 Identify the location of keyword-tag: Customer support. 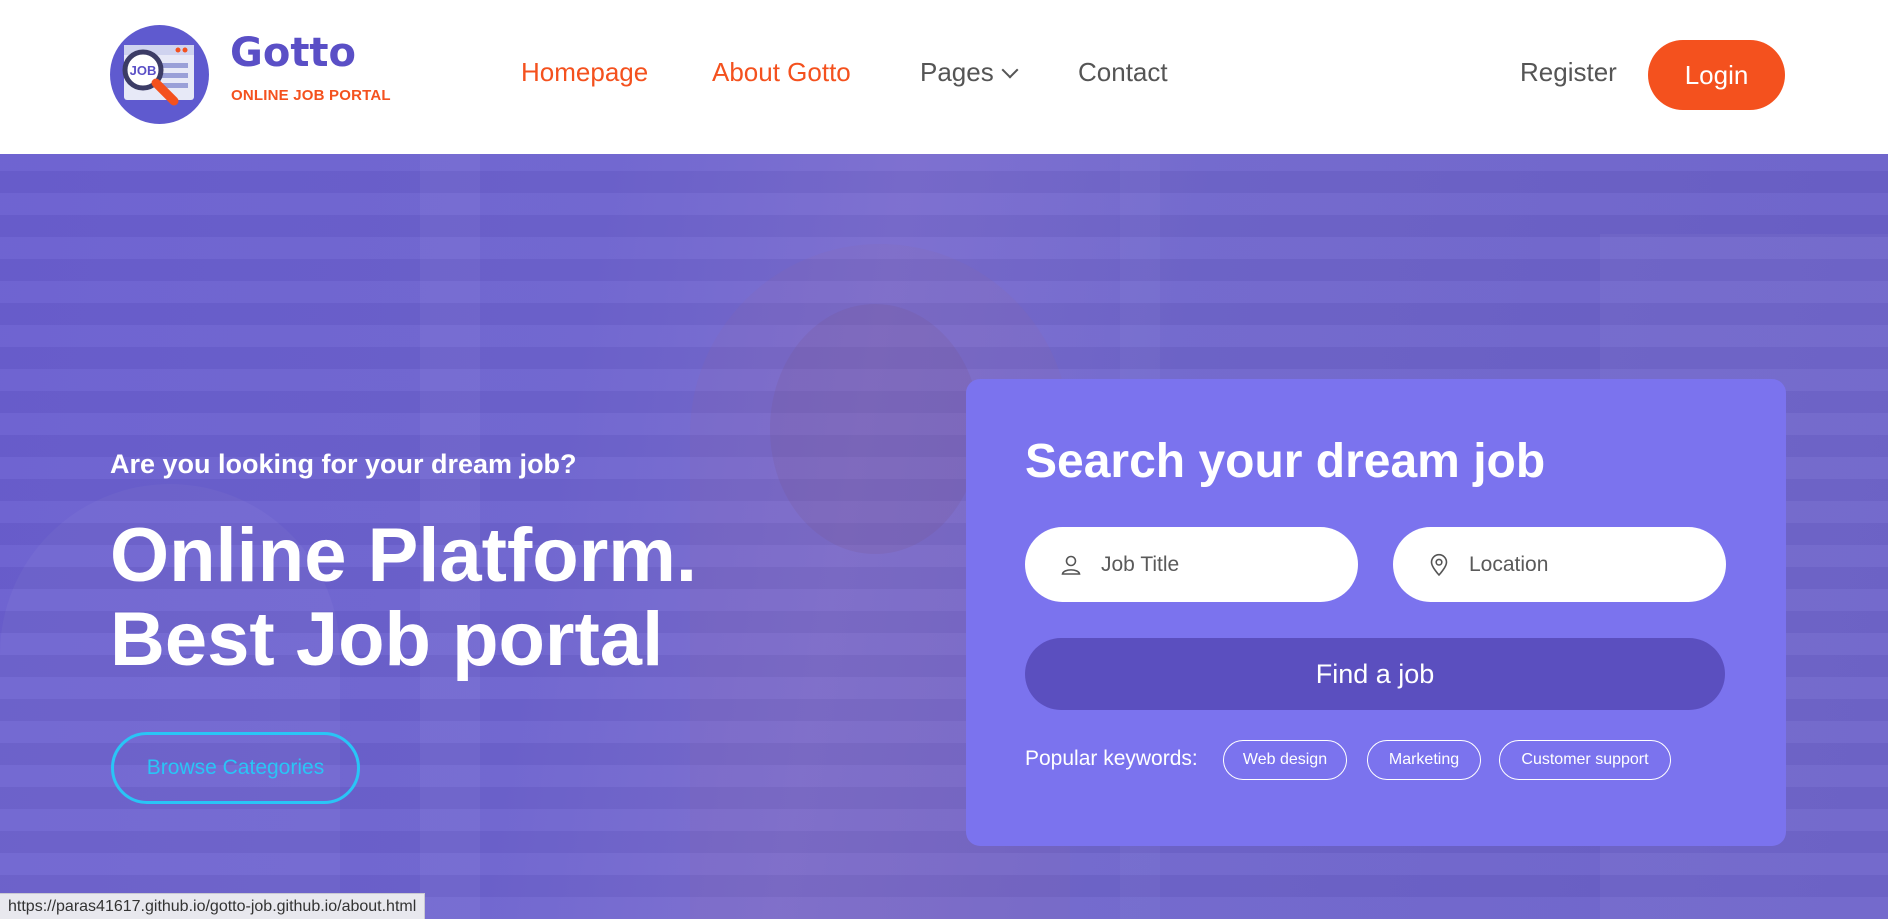
(1585, 760).